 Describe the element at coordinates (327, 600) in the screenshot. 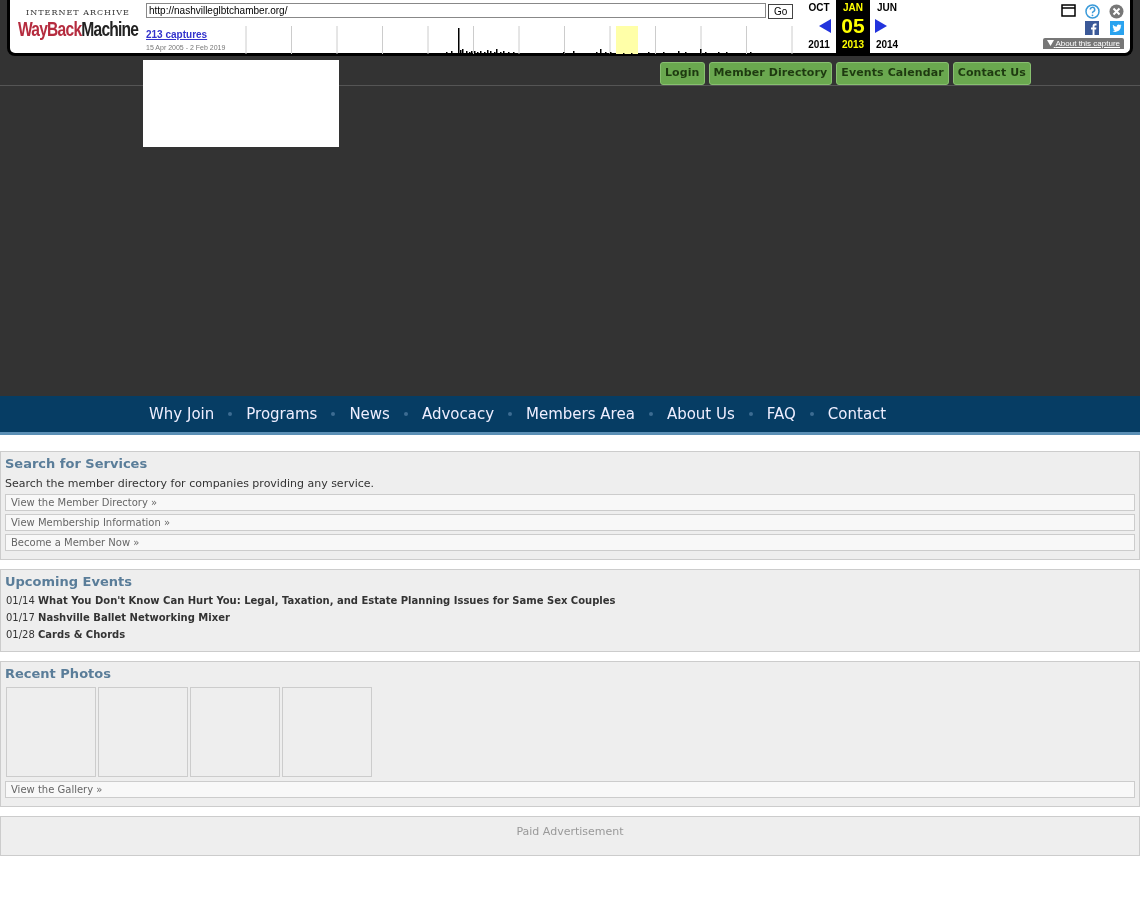

I see `event-link: What You Don't Know Can Hurt You: Legal, Taxation, and Estate Planning Issues for Same Sex Couples` at that location.